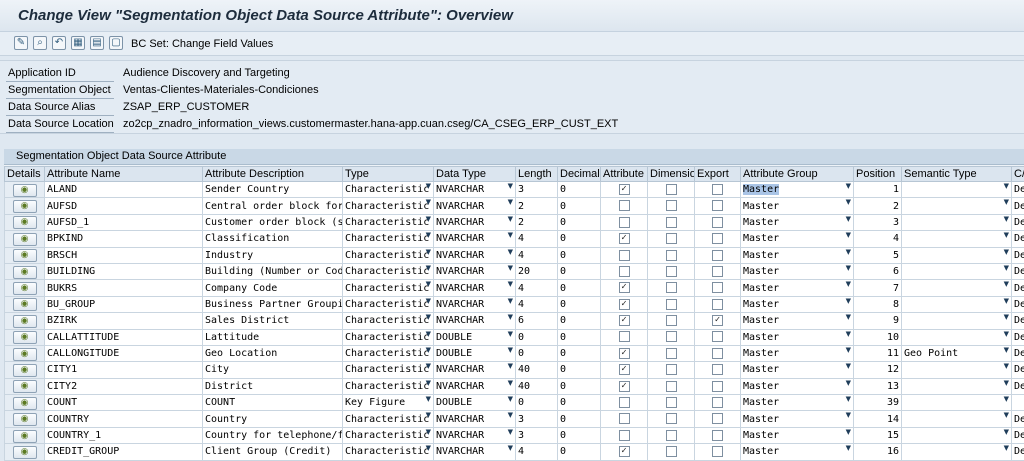  What do you see at coordinates (956, 174) in the screenshot?
I see `column-header-semantic-type: Semantic Type` at bounding box center [956, 174].